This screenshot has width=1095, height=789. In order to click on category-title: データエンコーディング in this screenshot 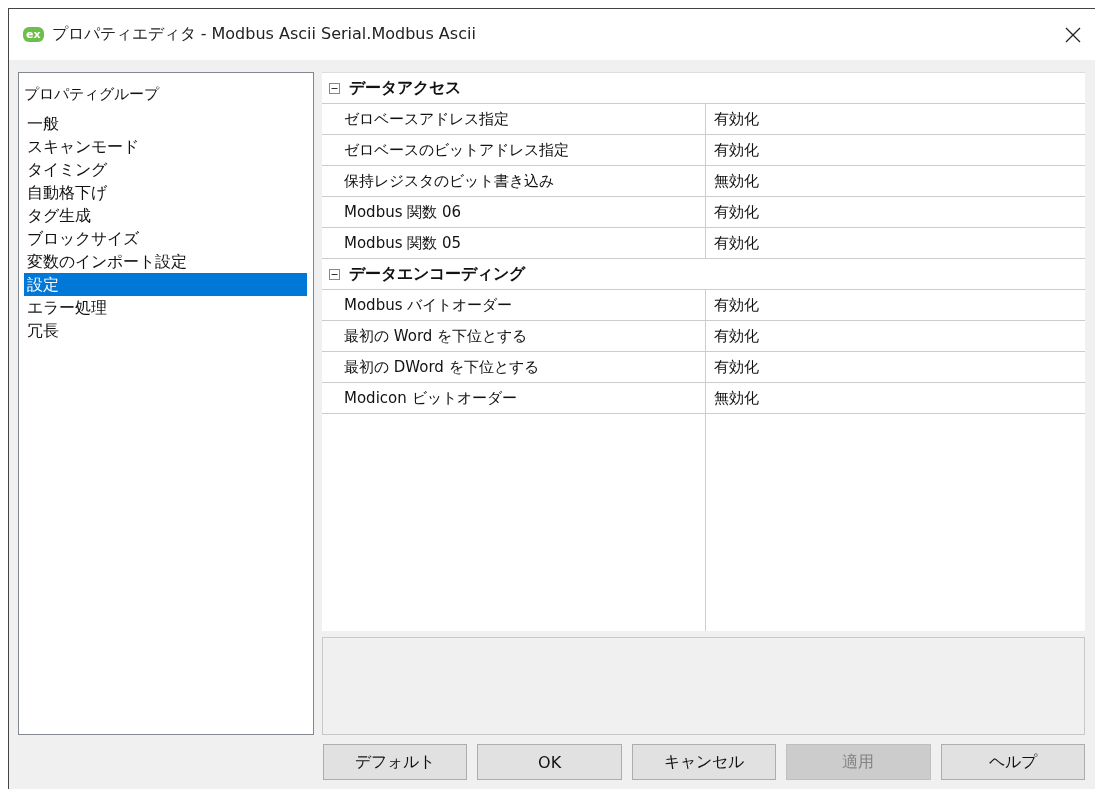, I will do `click(437, 274)`.